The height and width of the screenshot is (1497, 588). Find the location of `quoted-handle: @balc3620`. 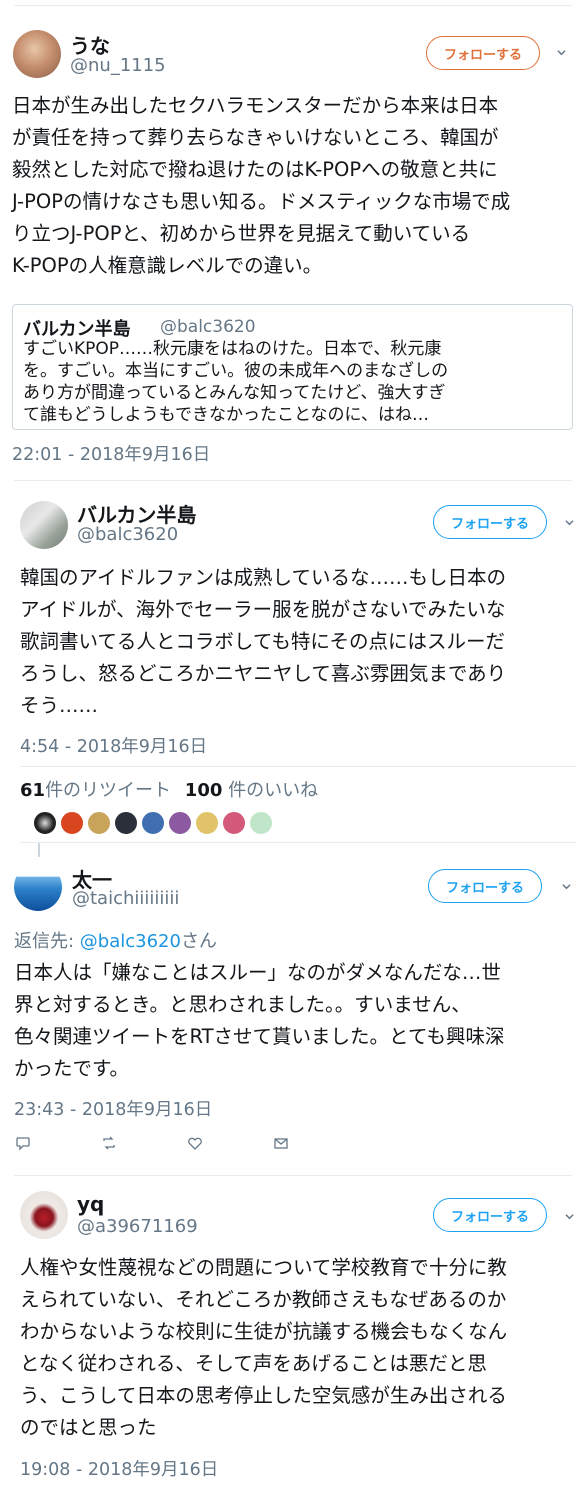

quoted-handle: @balc3620 is located at coordinates (208, 327).